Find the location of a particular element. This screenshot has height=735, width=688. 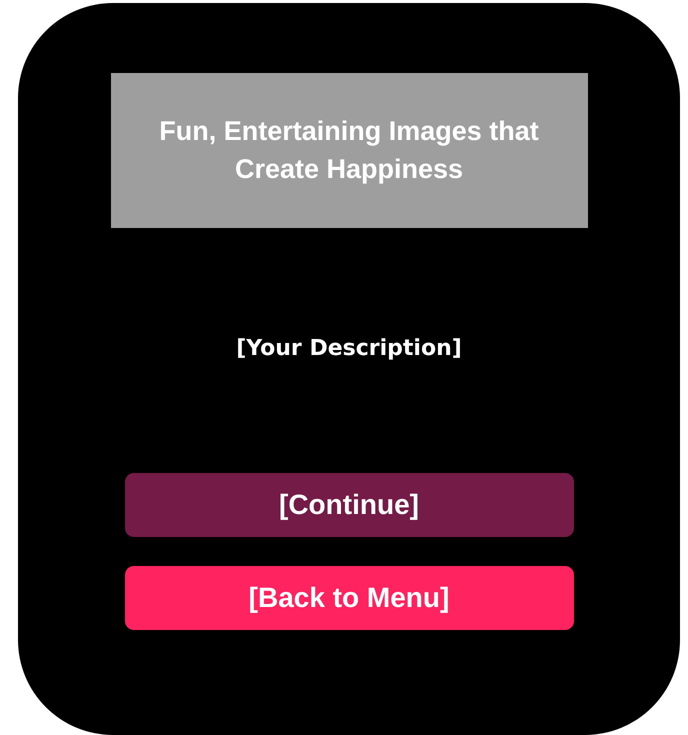

description-text: [Your Description] is located at coordinates (349, 349).